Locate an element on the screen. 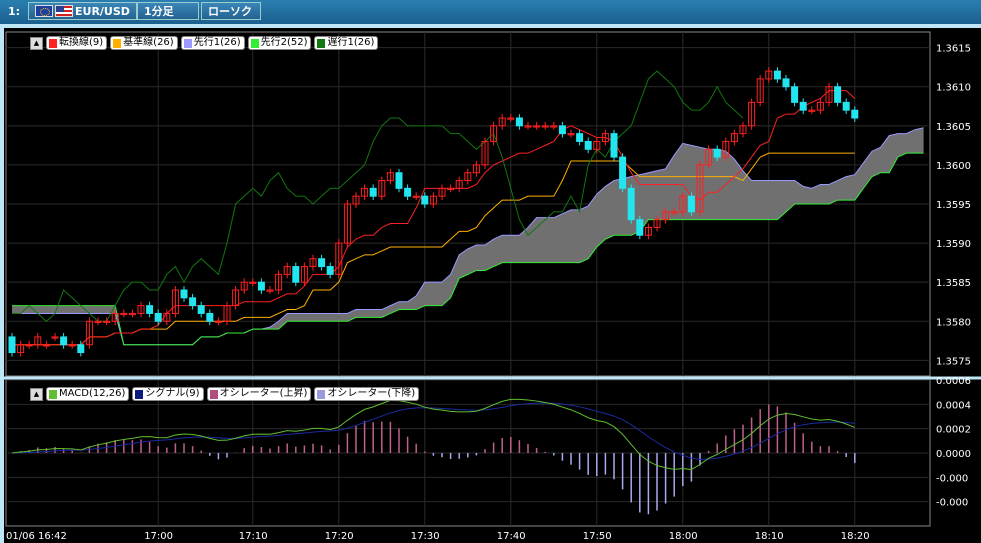 Image resolution: width=981 pixels, height=543 pixels. main-y-tick: 1.3615 is located at coordinates (953, 49).